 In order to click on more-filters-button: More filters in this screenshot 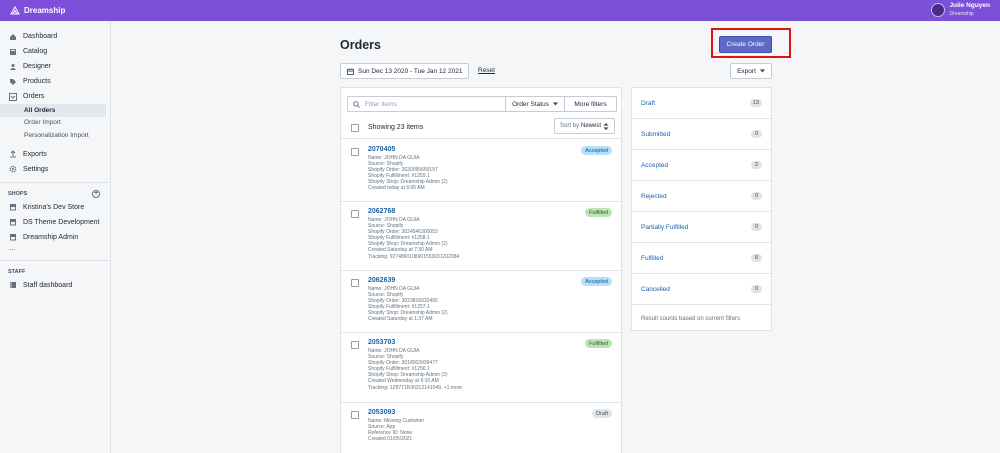, I will do `click(591, 104)`.